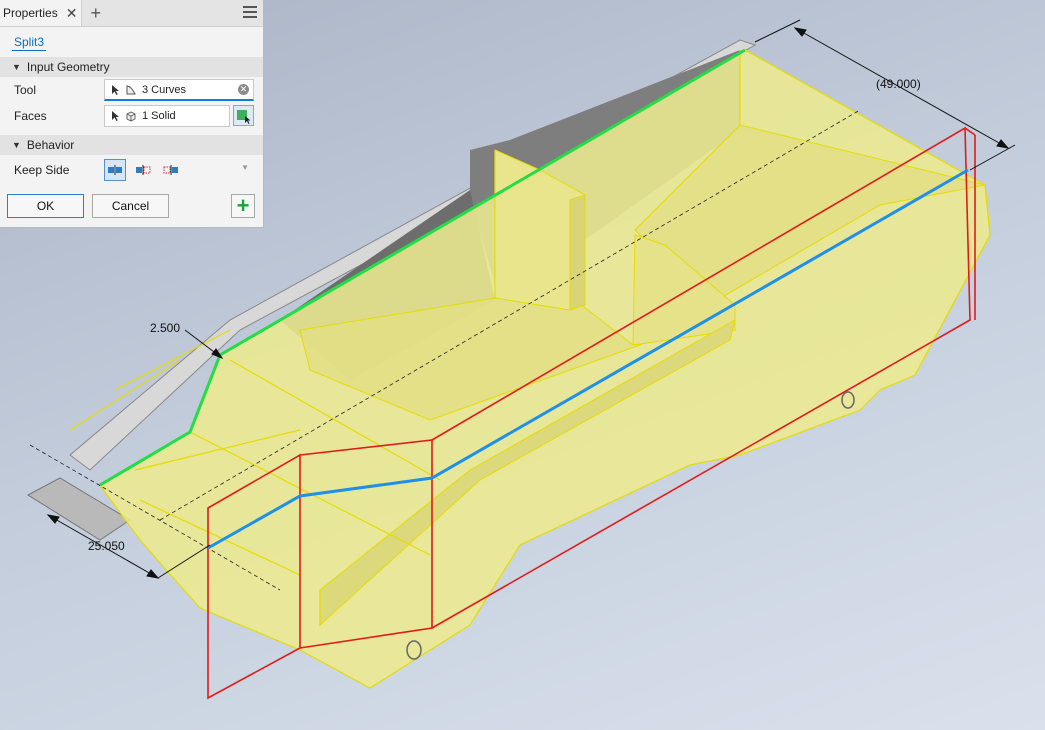  I want to click on feature-name-field: Split3, so click(29, 42).